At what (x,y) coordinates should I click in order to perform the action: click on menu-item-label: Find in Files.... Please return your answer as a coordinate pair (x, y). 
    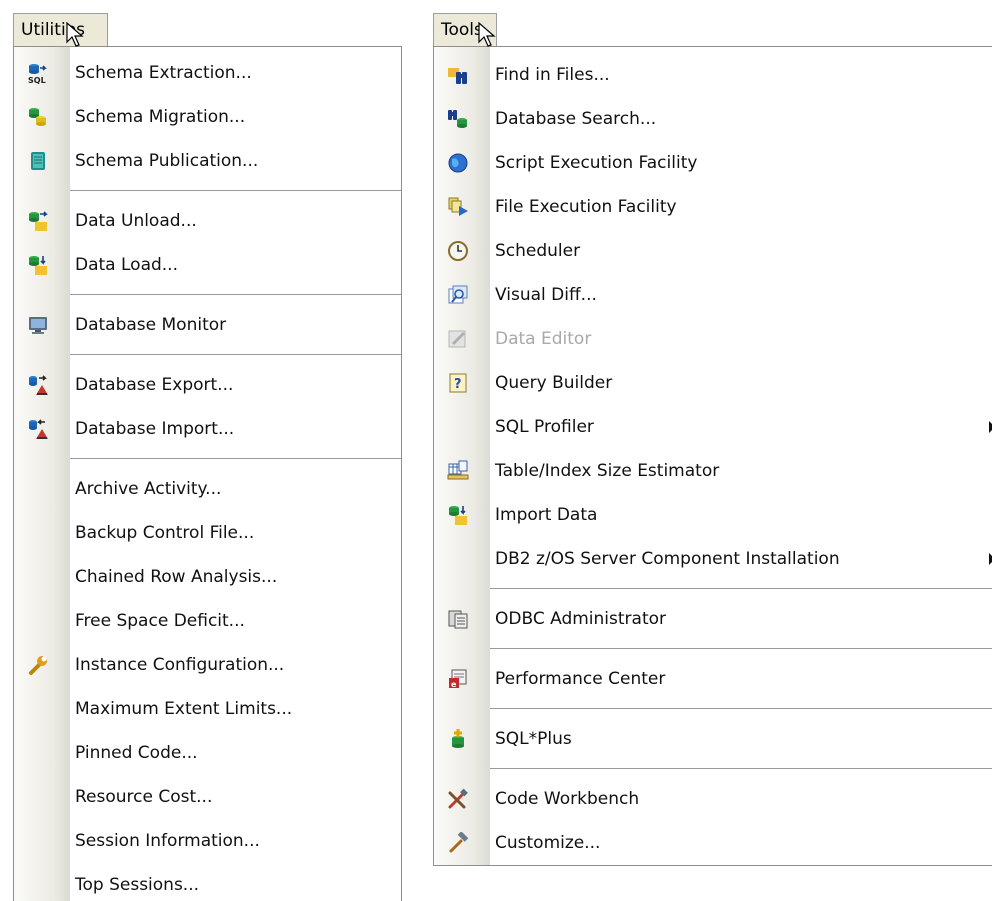
    Looking at the image, I should click on (552, 75).